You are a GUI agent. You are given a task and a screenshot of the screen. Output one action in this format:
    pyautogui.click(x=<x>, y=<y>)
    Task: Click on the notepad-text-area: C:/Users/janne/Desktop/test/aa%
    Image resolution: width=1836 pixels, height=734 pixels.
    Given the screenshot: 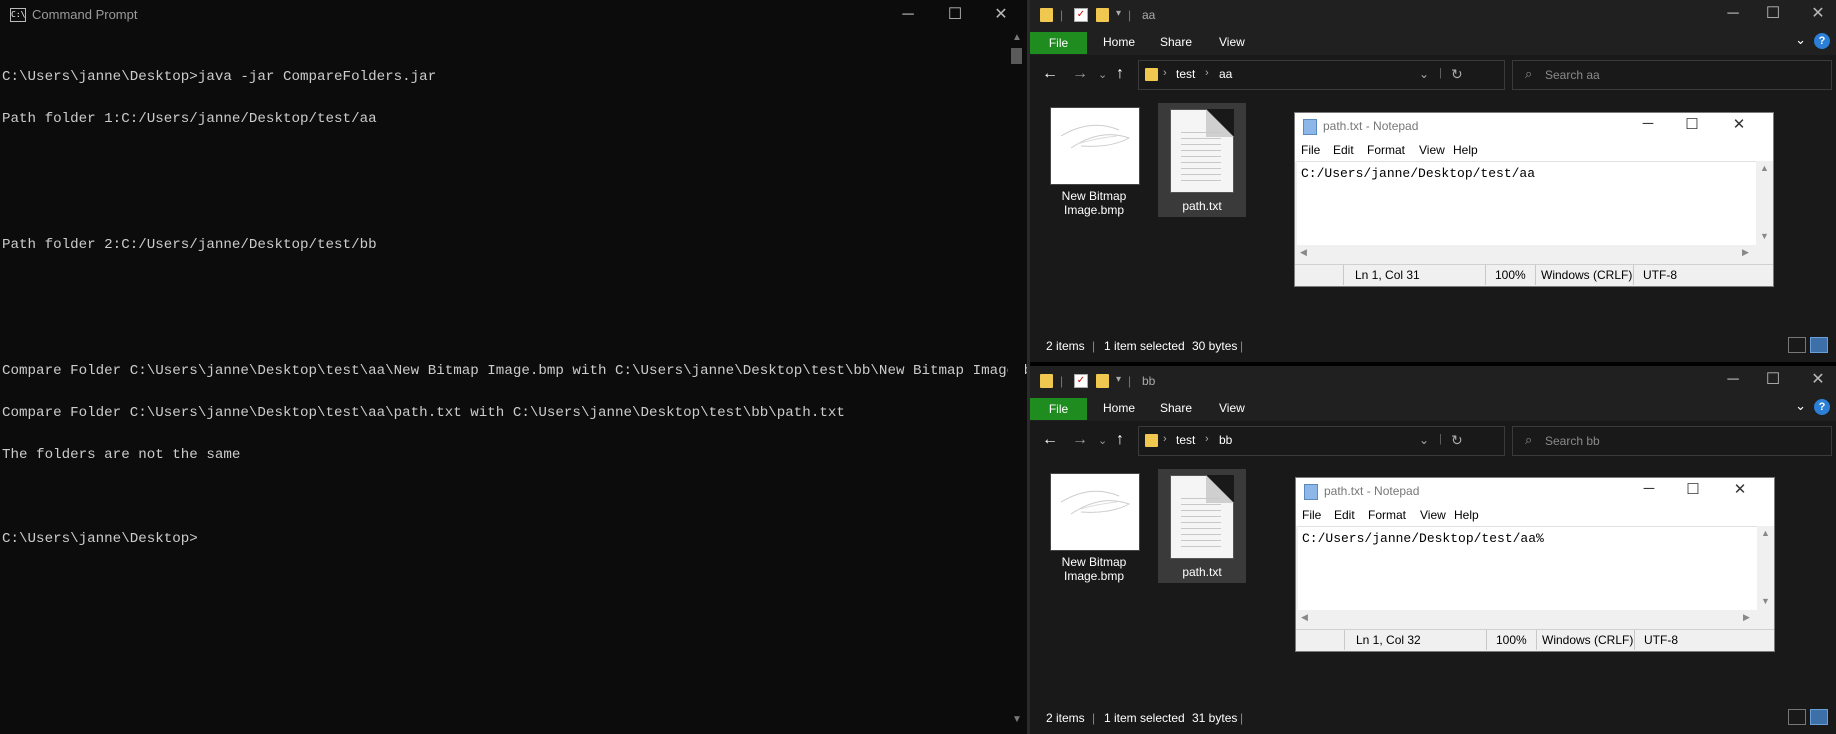 What is the action you would take?
    pyautogui.click(x=1527, y=568)
    